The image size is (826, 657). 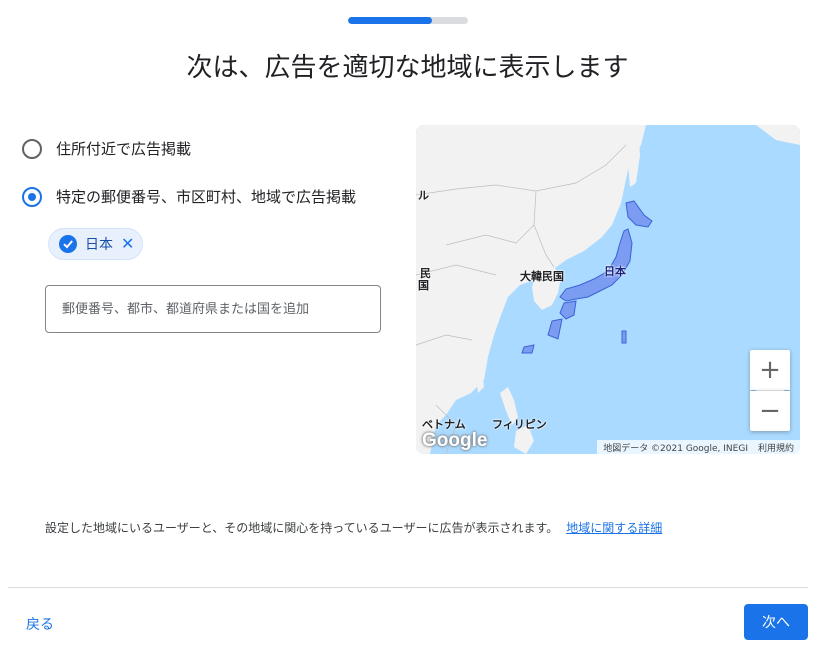 I want to click on map-label-japan: 日本, so click(x=615, y=271).